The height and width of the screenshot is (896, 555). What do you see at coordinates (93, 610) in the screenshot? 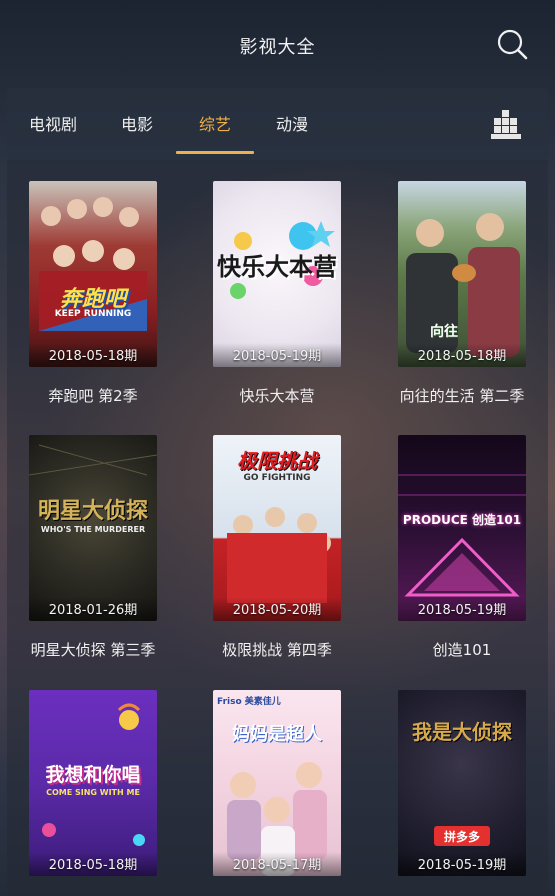
I see `episode-date: 2018-01-26期` at bounding box center [93, 610].